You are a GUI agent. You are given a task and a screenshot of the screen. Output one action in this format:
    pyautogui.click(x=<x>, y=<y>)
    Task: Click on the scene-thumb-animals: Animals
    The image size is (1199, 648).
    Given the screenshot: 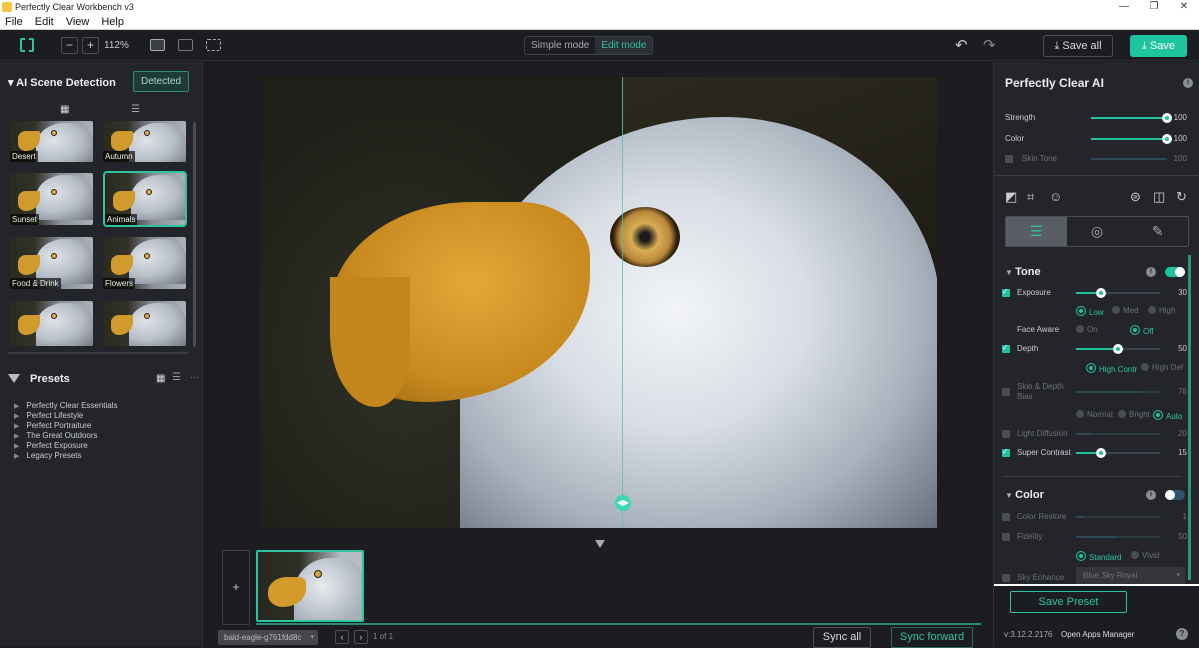 What is the action you would take?
    pyautogui.click(x=145, y=199)
    